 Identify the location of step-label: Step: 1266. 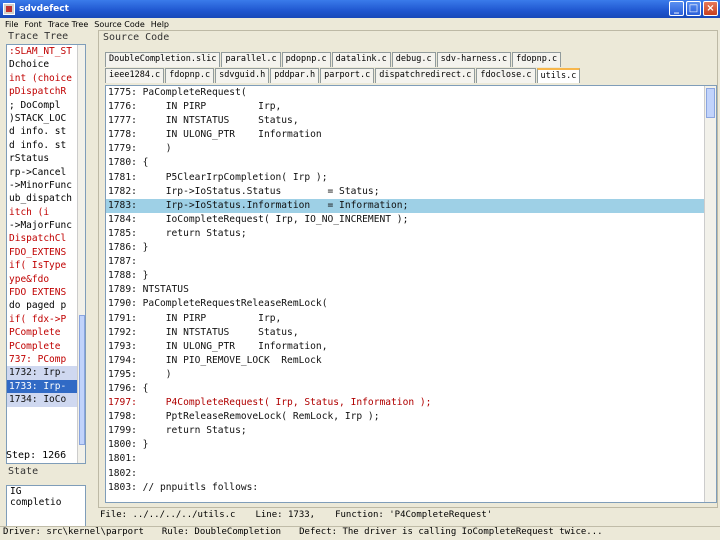
(36, 455).